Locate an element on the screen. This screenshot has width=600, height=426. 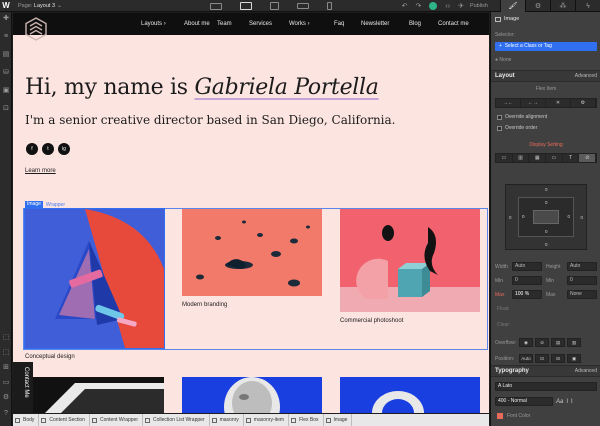
display-none-button: ⊘ is located at coordinates (588, 158).